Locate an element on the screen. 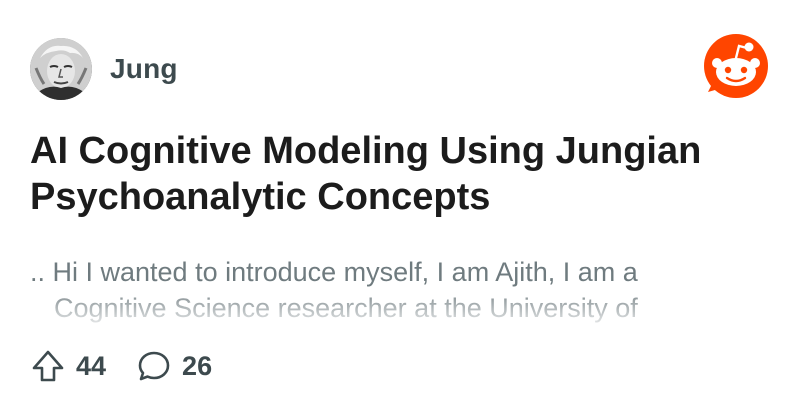 The height and width of the screenshot is (419, 800). avatar-portrait-icon is located at coordinates (61, 69).